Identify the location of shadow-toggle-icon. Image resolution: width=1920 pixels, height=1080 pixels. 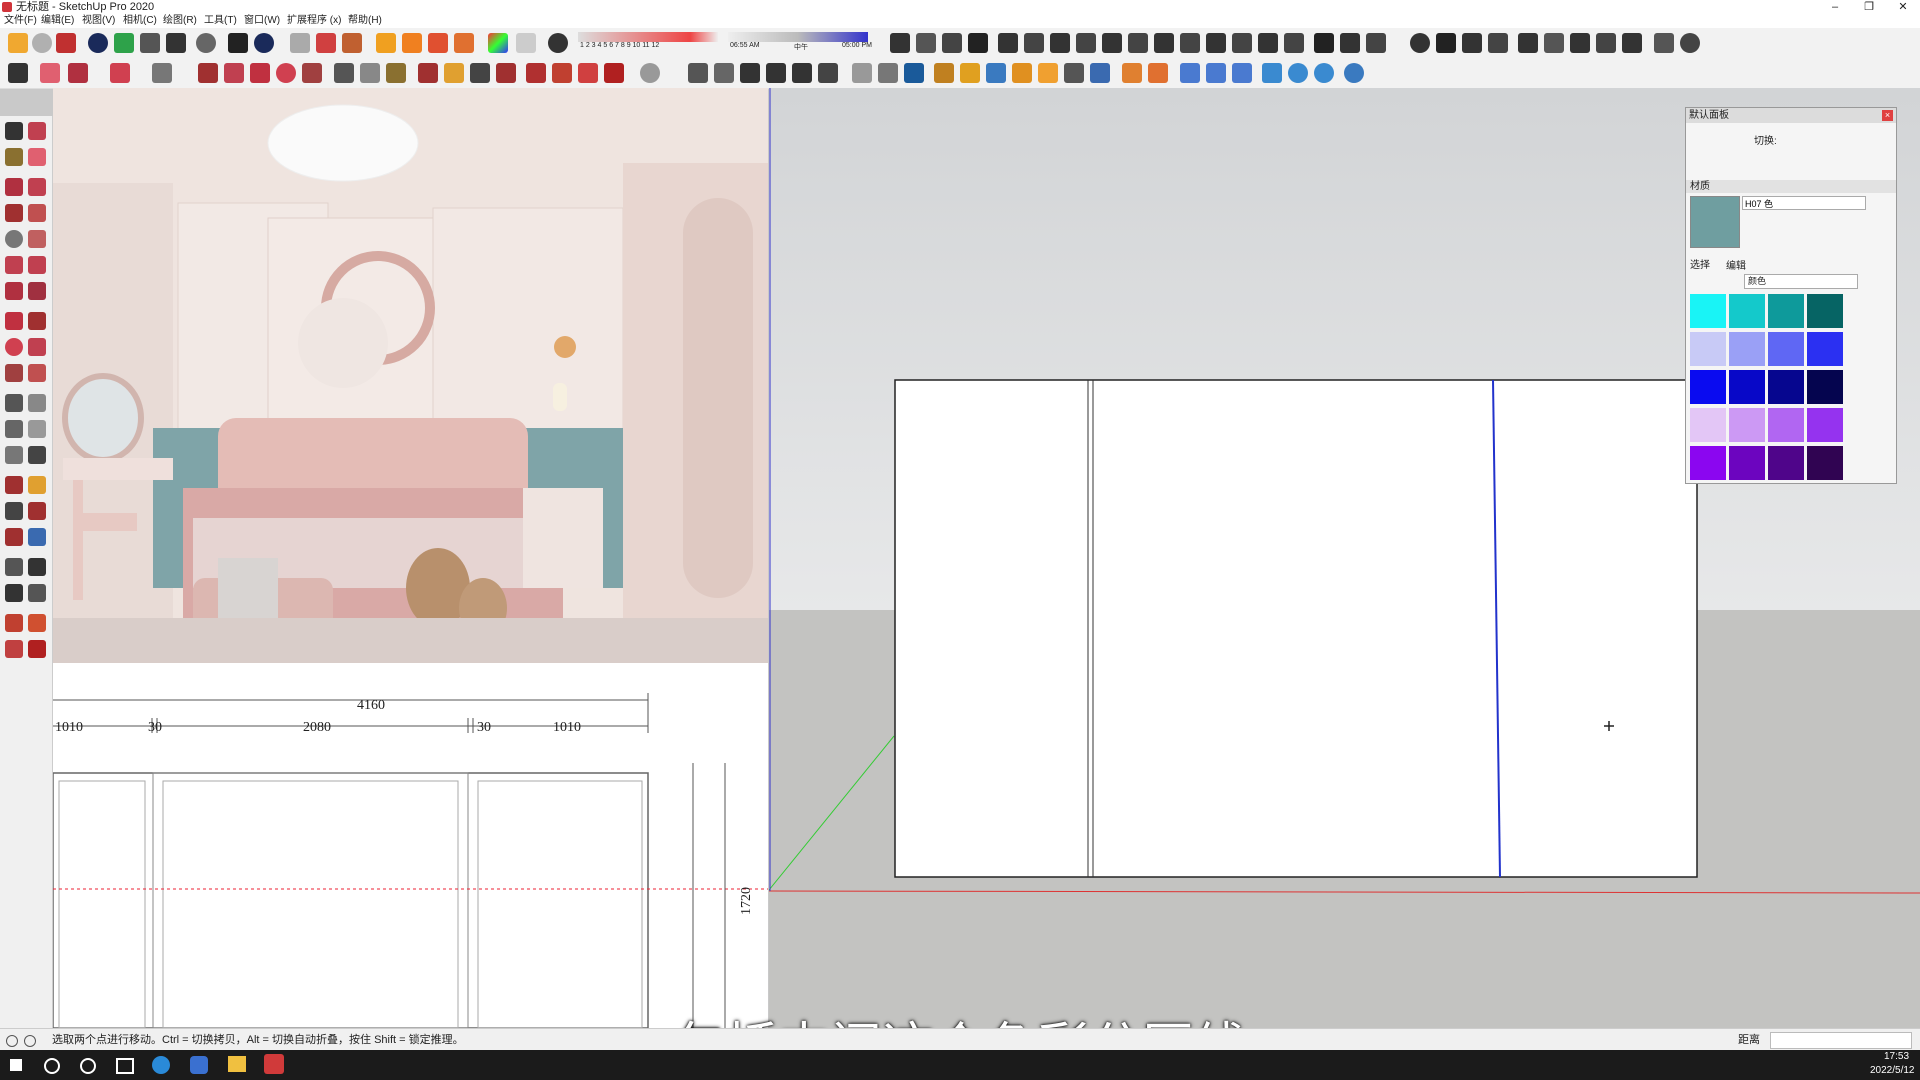
(558, 43).